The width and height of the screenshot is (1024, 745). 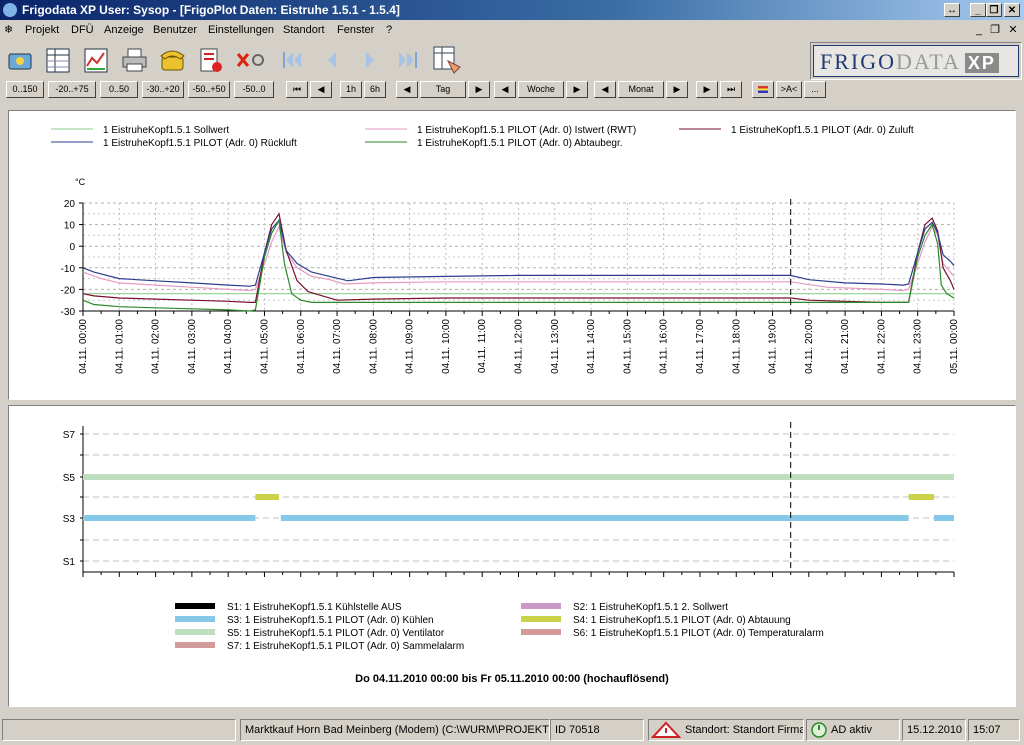 I want to click on y-tick-label: 10, so click(x=70, y=226).